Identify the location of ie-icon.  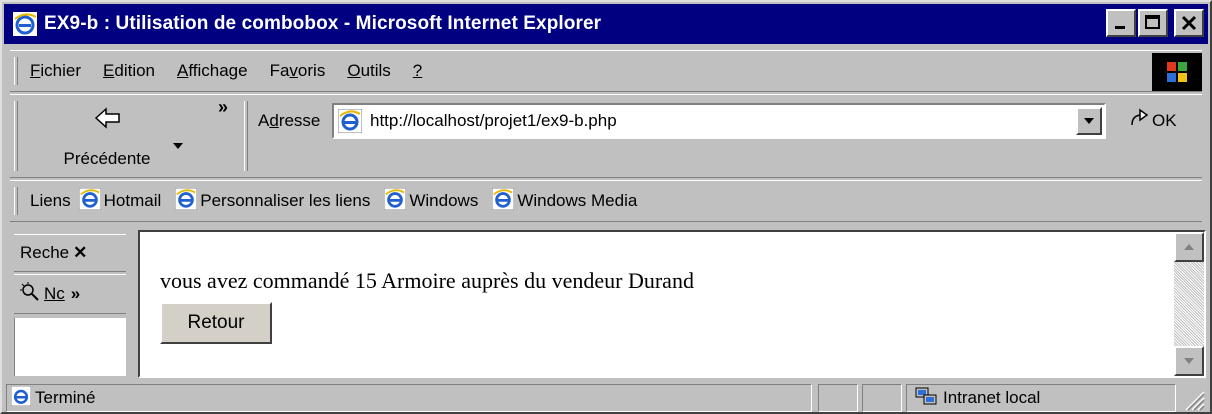
(25, 24).